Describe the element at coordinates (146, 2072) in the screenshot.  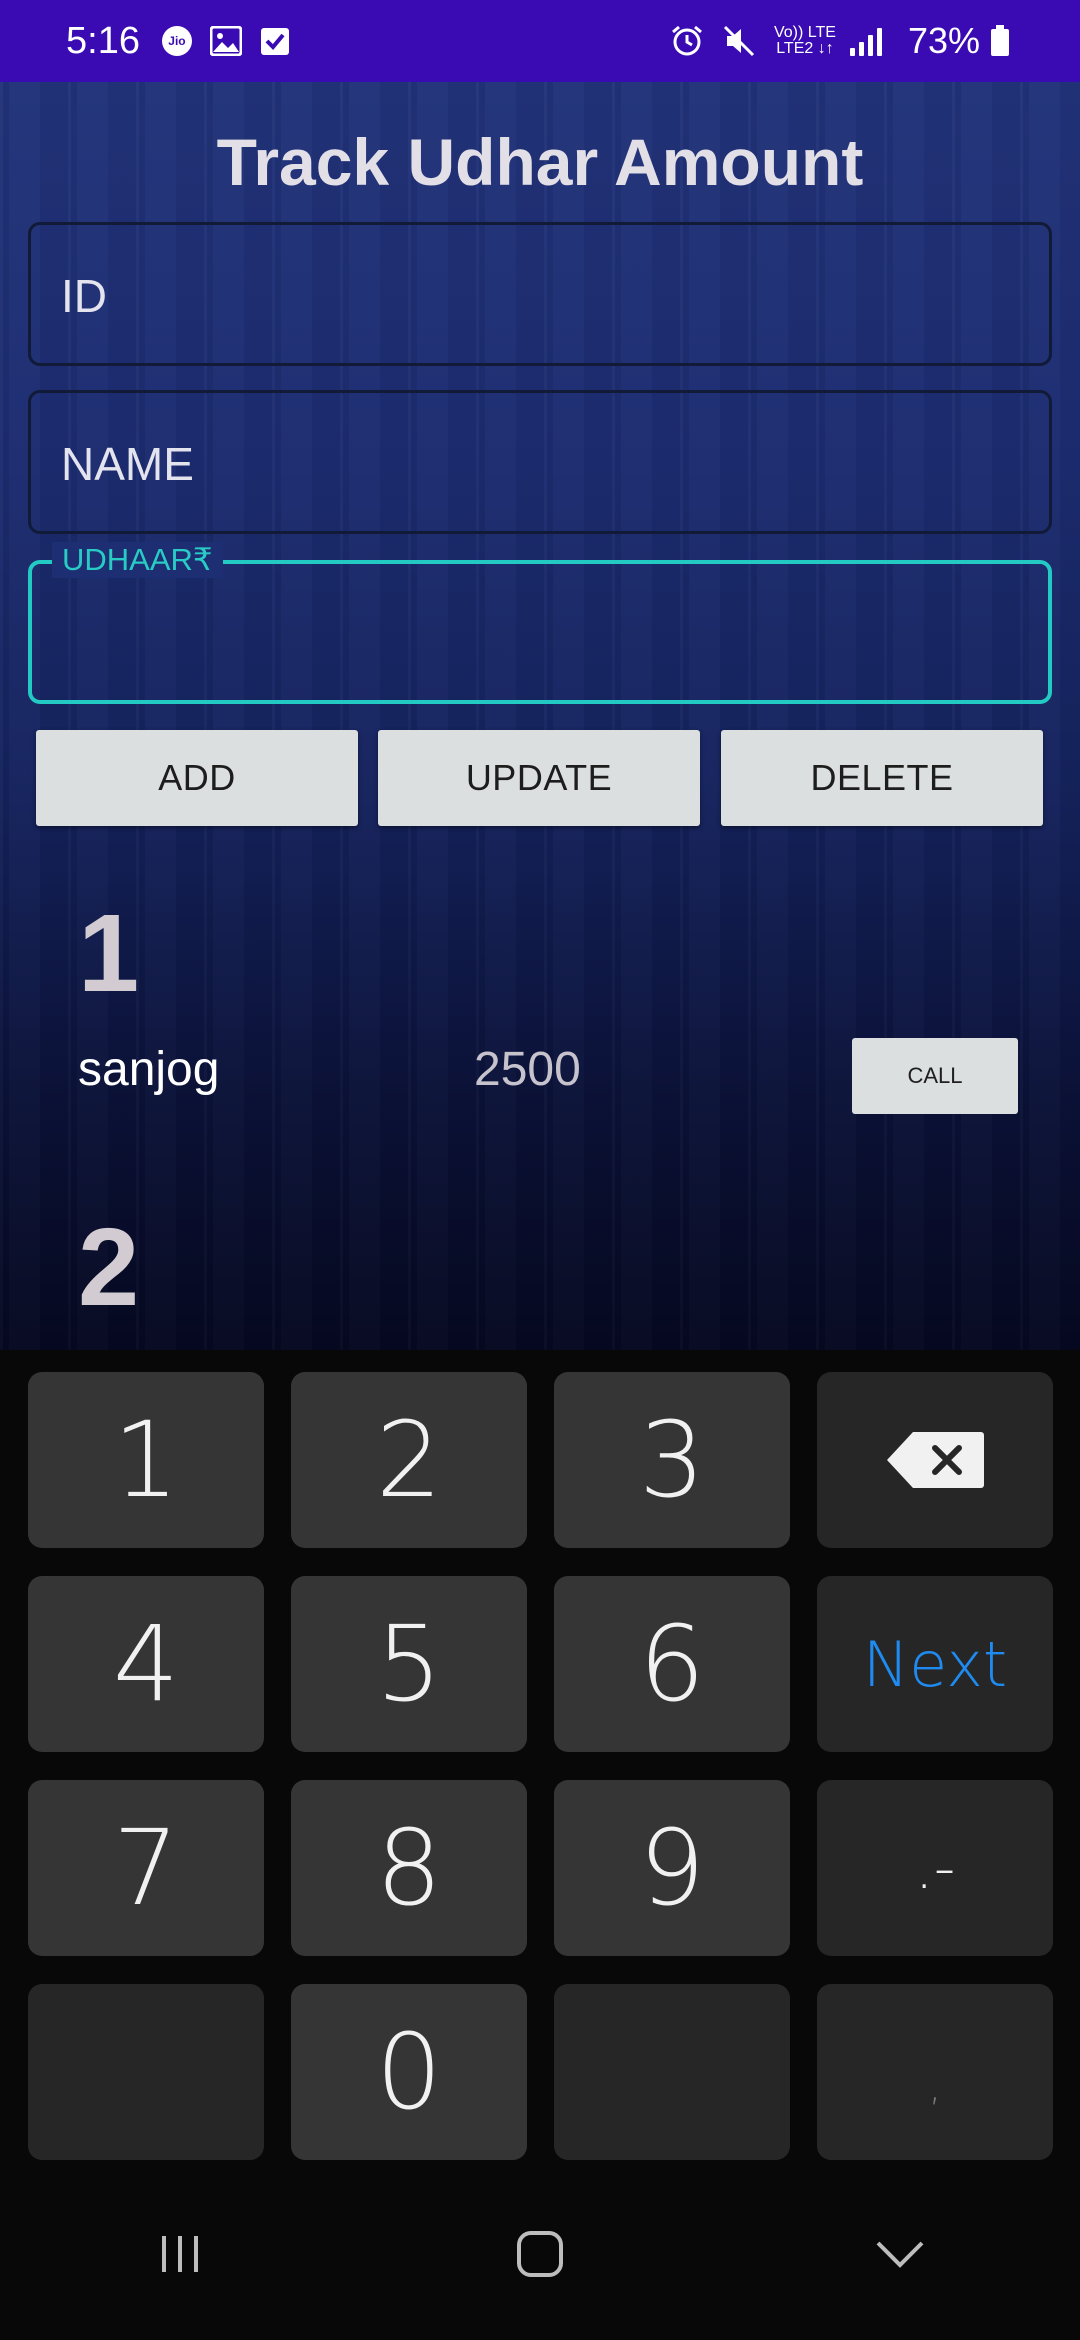
I see `blank-key-left` at that location.